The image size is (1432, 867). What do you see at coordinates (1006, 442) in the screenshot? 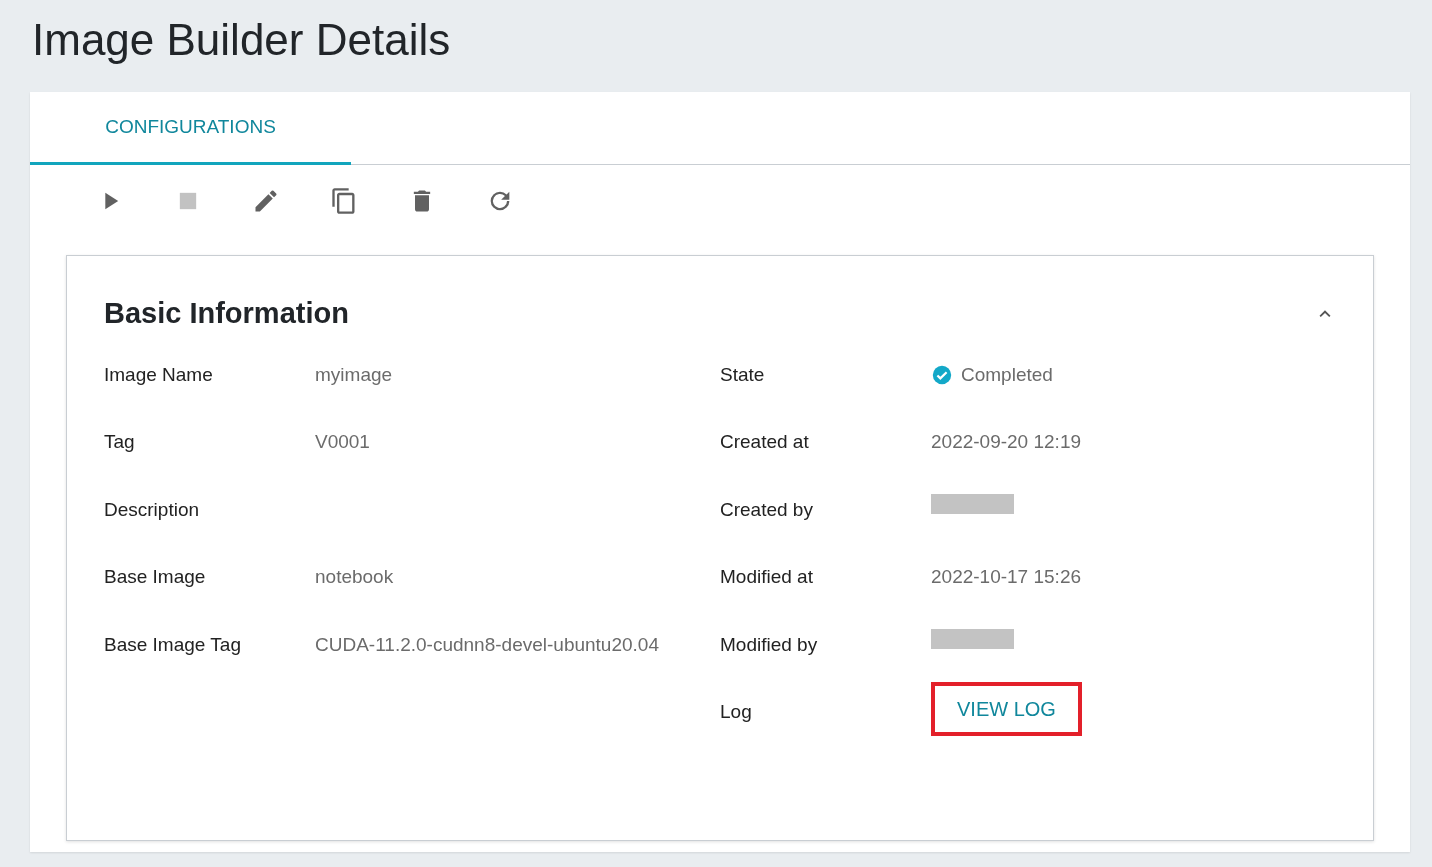
I see `field-value: 2022-09-20 12:19` at bounding box center [1006, 442].